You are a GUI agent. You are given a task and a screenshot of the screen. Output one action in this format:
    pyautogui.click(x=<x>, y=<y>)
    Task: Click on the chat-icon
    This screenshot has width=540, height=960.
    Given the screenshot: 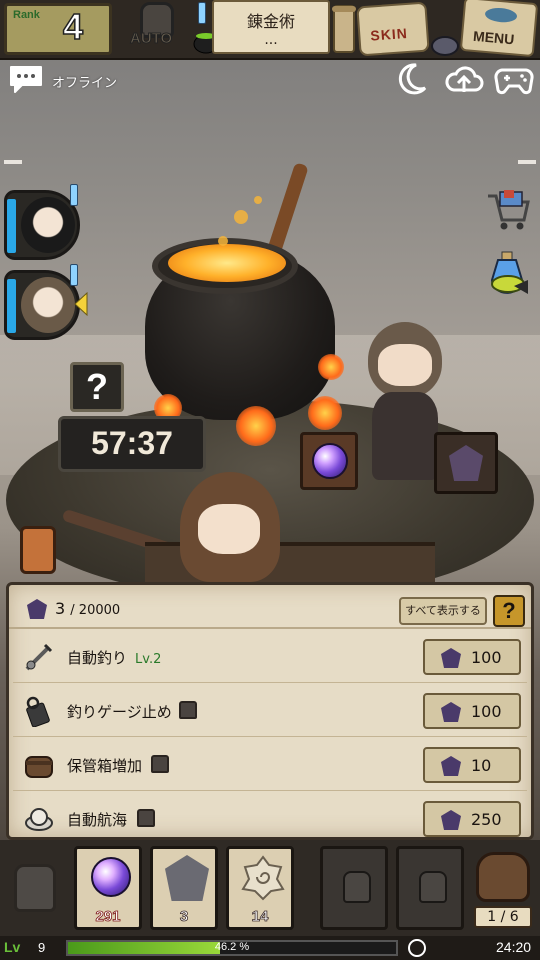 What is the action you would take?
    pyautogui.click(x=26, y=79)
    